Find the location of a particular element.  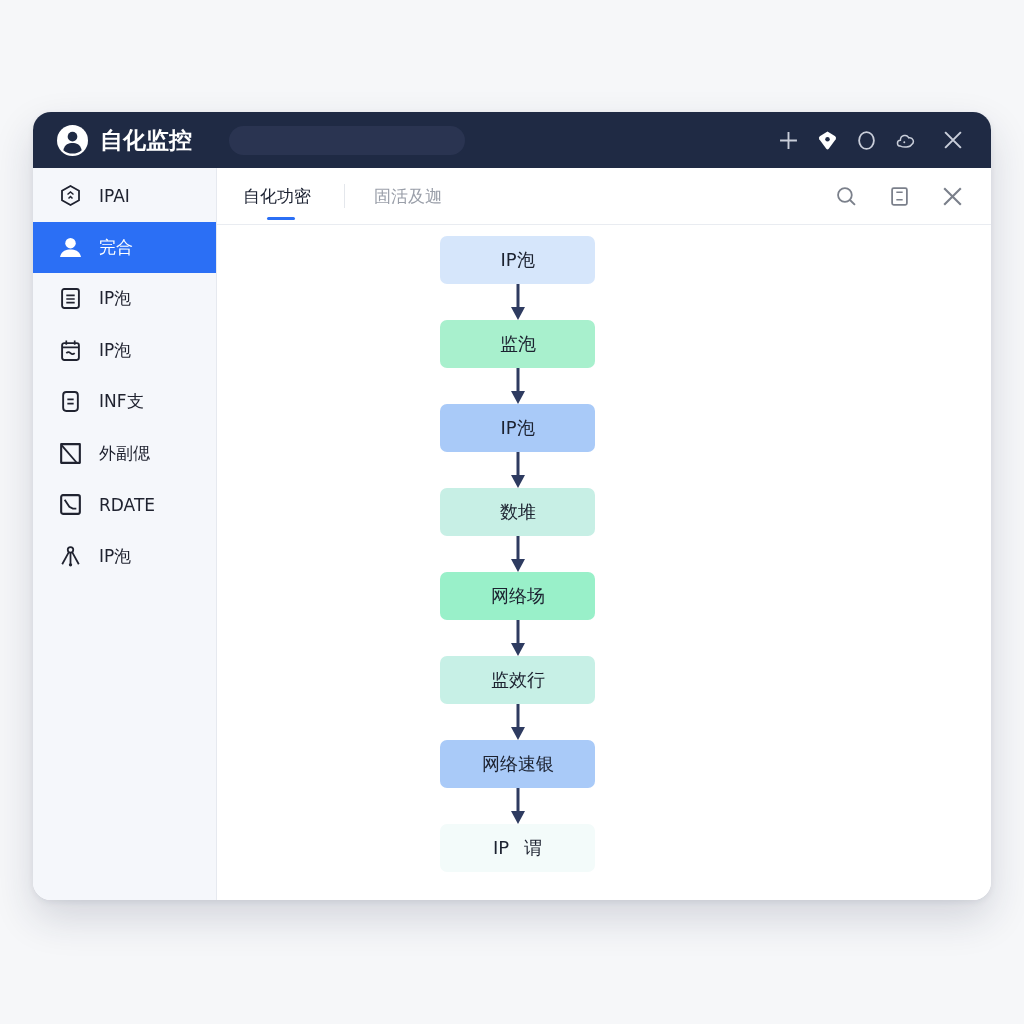

sidebar-item: 完合 is located at coordinates (124, 247).